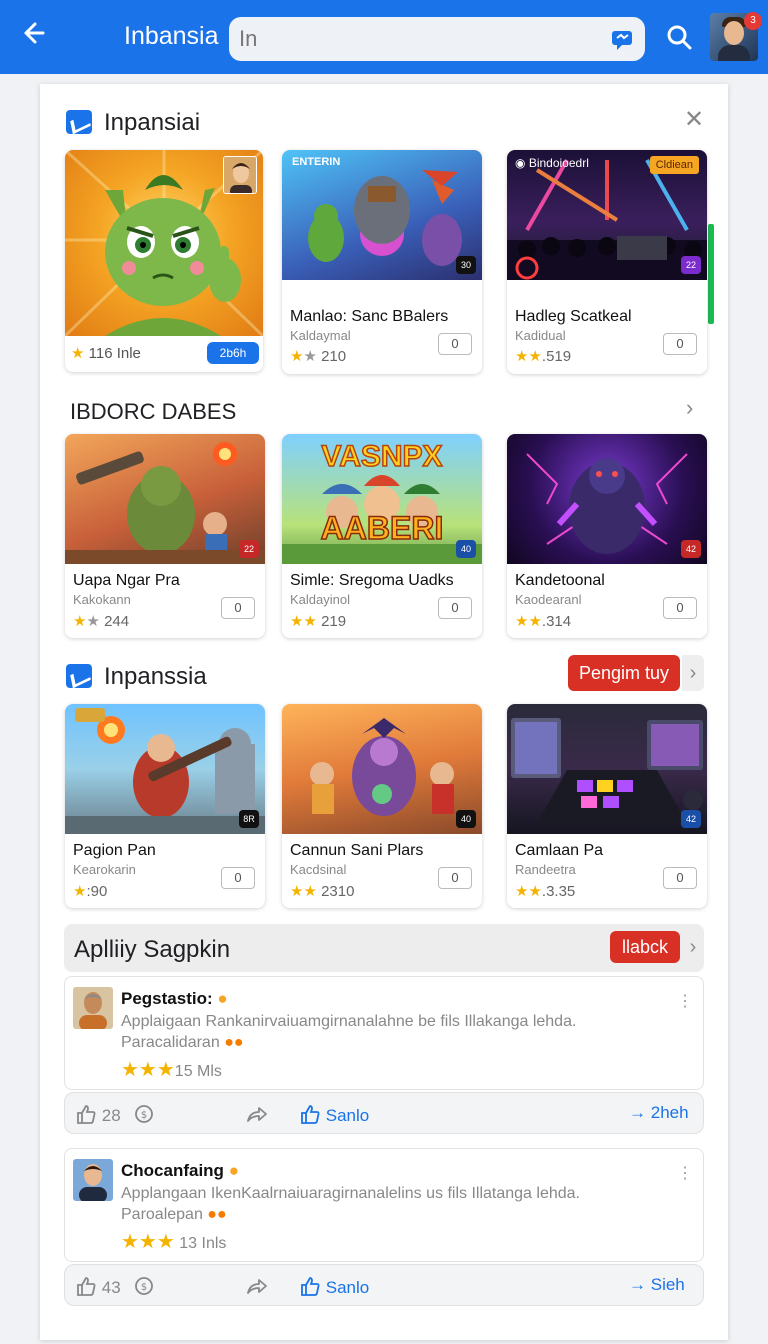 Image resolution: width=768 pixels, height=1344 pixels. I want to click on section3-title: Inpanssia, so click(155, 676).